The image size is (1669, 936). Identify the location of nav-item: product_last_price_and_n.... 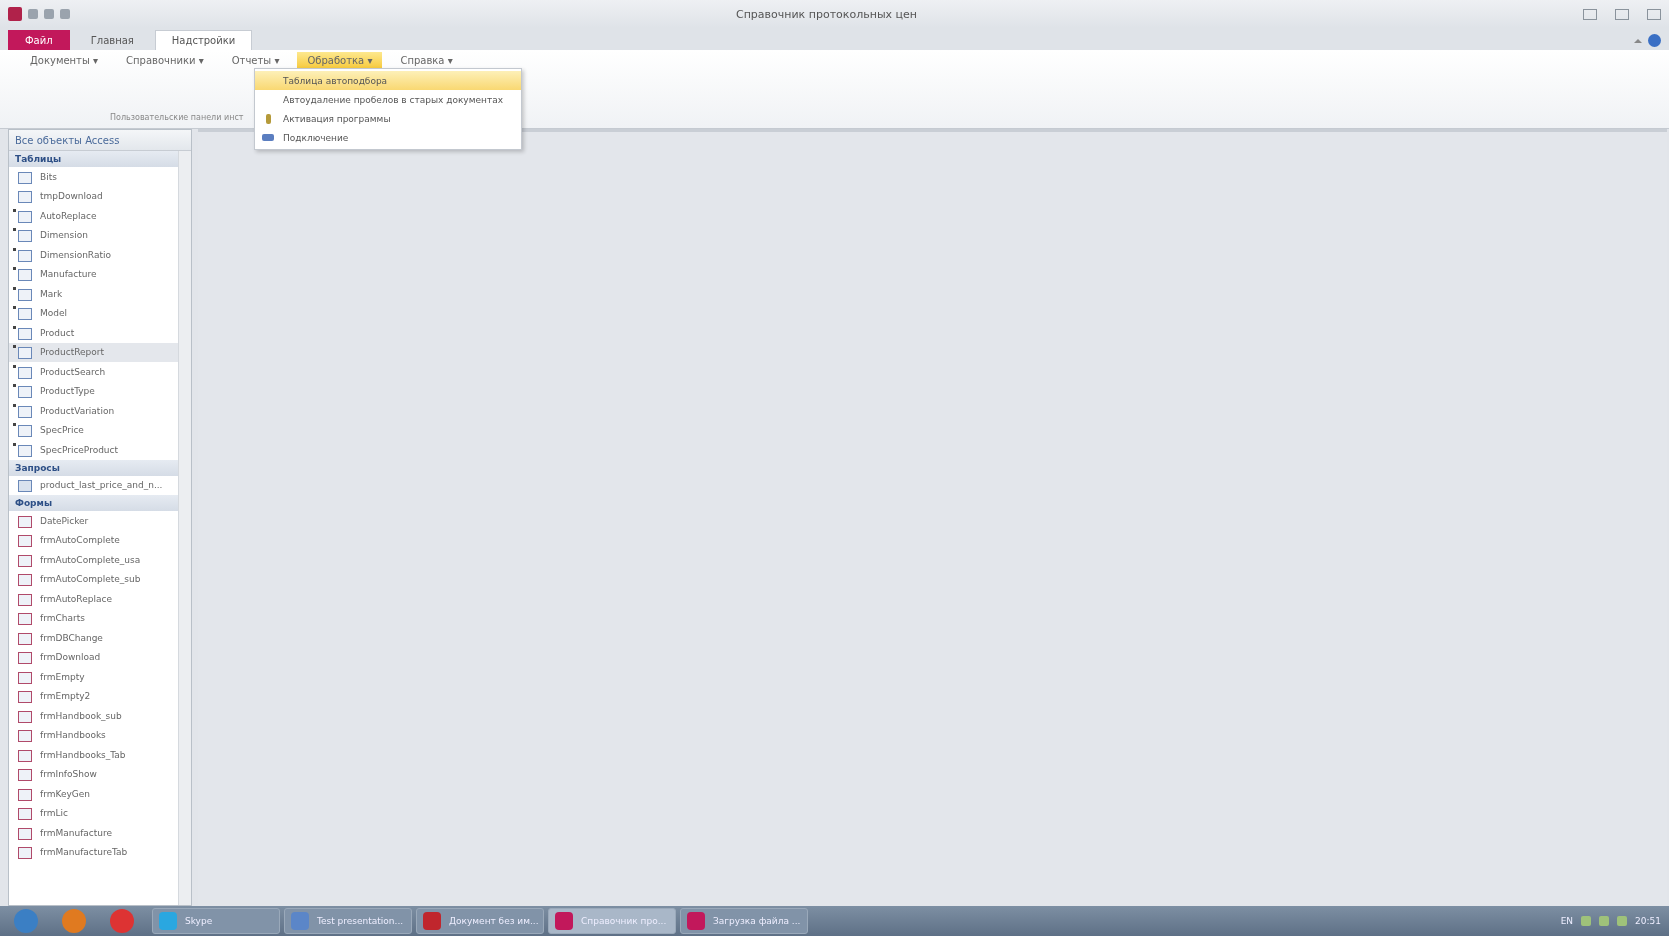
(93, 485).